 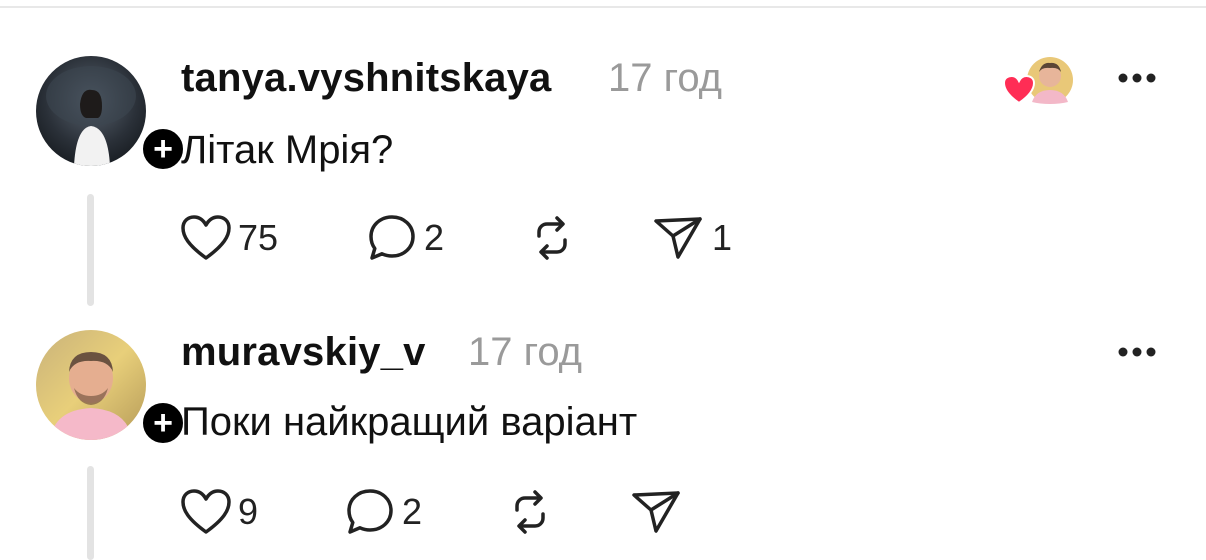 What do you see at coordinates (366, 78) in the screenshot?
I see `username: tanya.vyshnitskaya` at bounding box center [366, 78].